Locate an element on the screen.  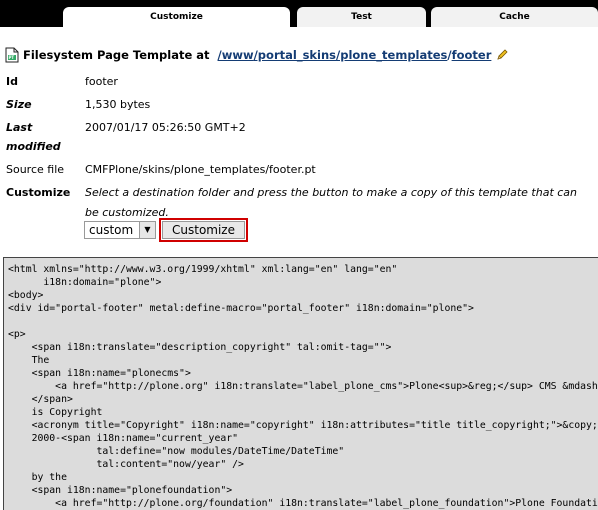
svg-text: PT is located at coordinates (12, 57).